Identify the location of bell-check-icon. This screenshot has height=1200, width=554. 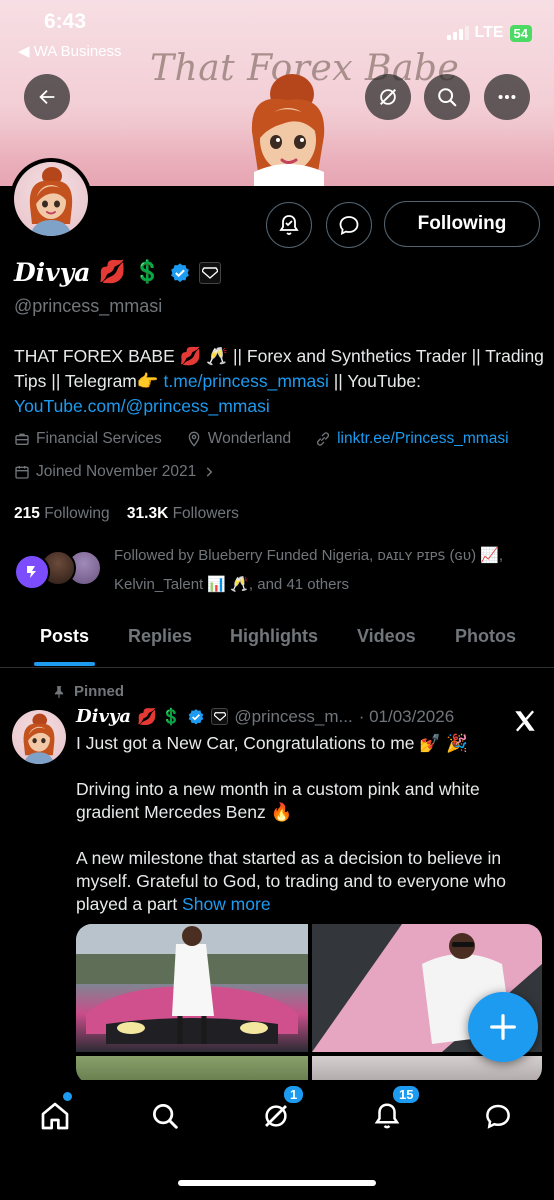
(289, 225).